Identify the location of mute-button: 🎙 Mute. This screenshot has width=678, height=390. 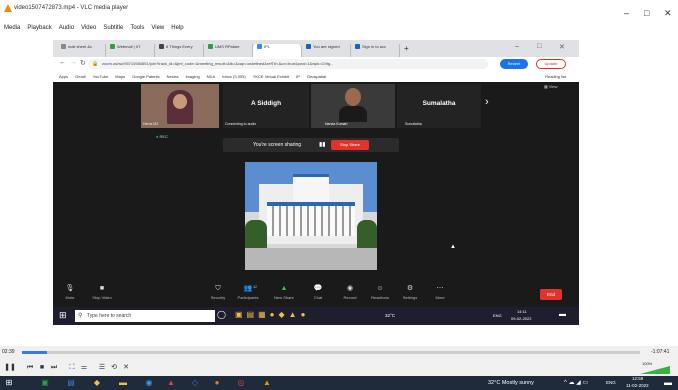
(70, 292).